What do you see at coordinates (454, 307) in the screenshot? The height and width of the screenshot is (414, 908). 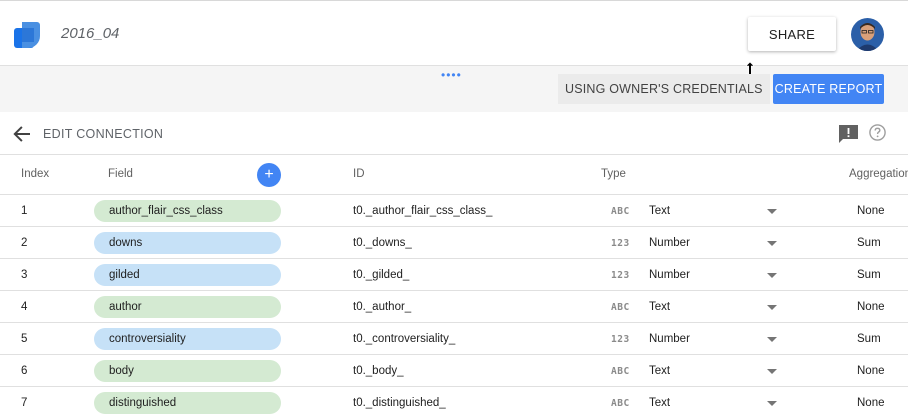 I see `table-row: 4 author t0._author_ ABC Text None` at bounding box center [454, 307].